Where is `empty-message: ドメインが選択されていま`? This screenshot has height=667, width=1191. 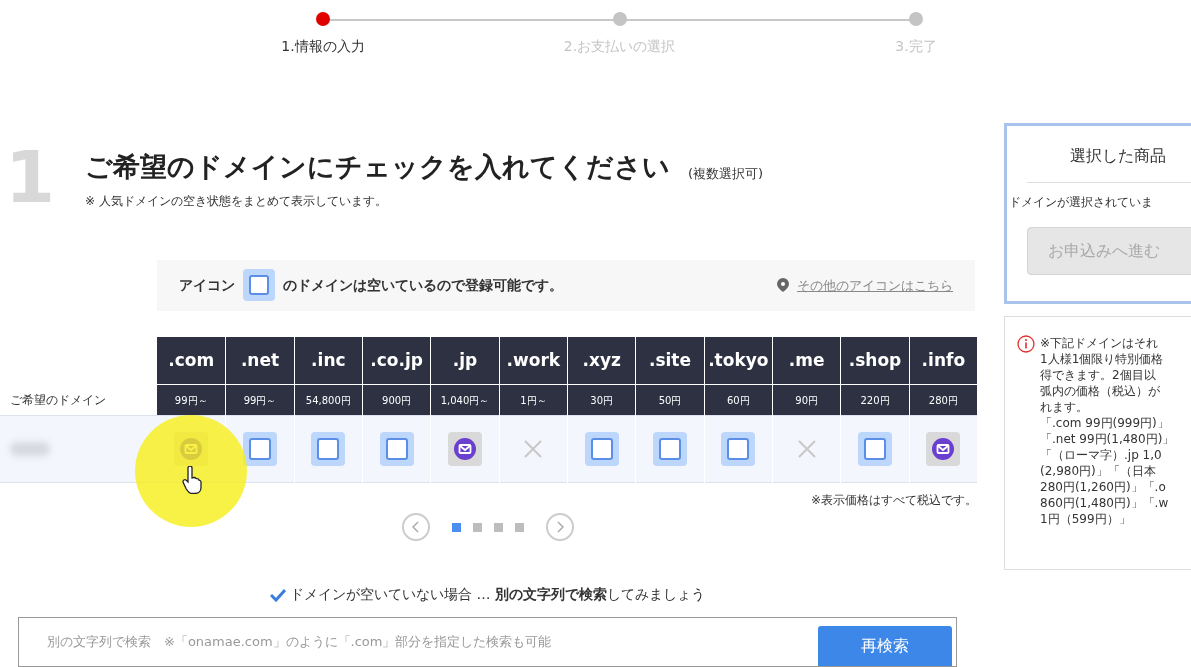 empty-message: ドメインが選択されていま is located at coordinates (1081, 202).